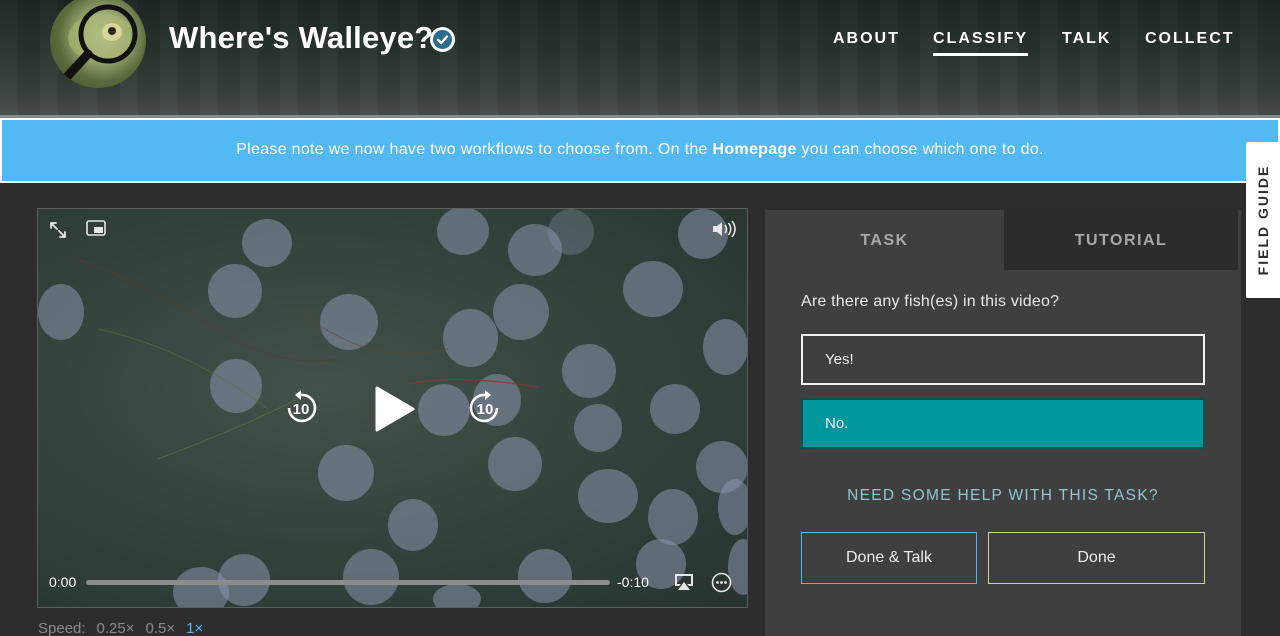 This screenshot has width=1280, height=636. Describe the element at coordinates (684, 584) in the screenshot. I see `airplay-icon` at that location.